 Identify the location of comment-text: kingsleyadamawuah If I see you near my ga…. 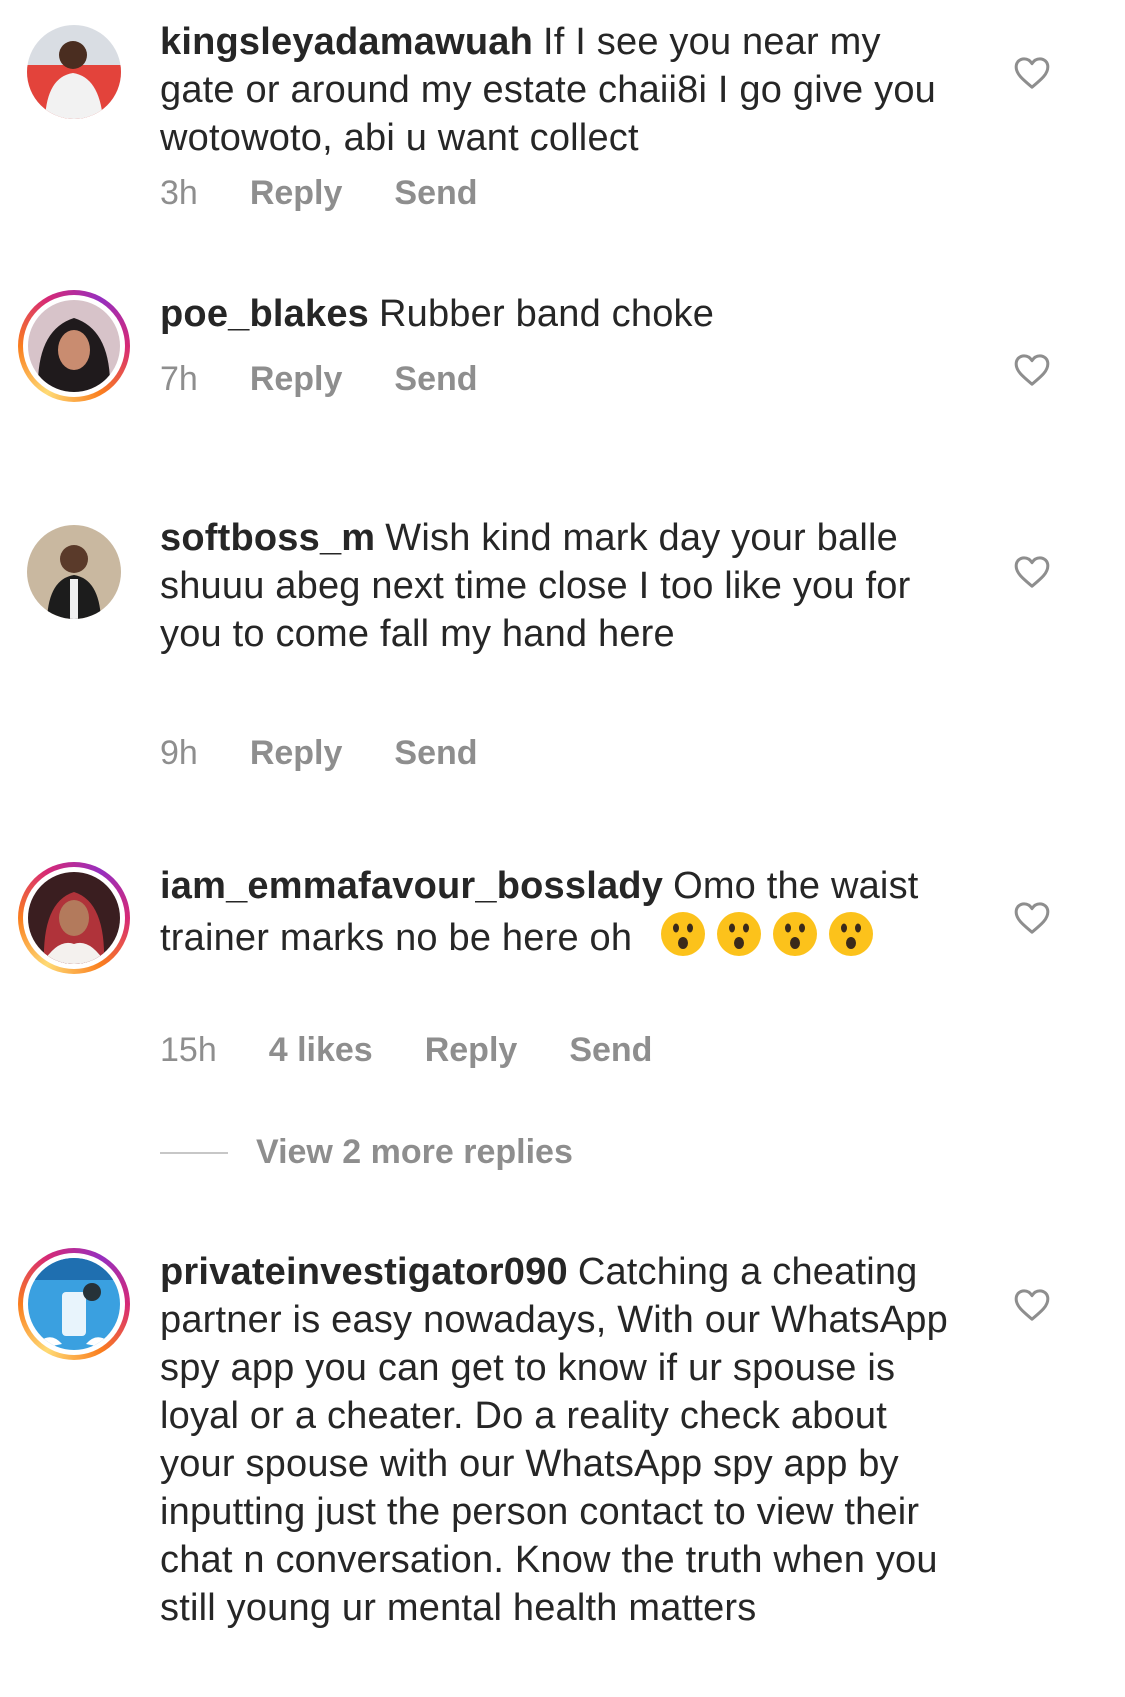
(560, 90).